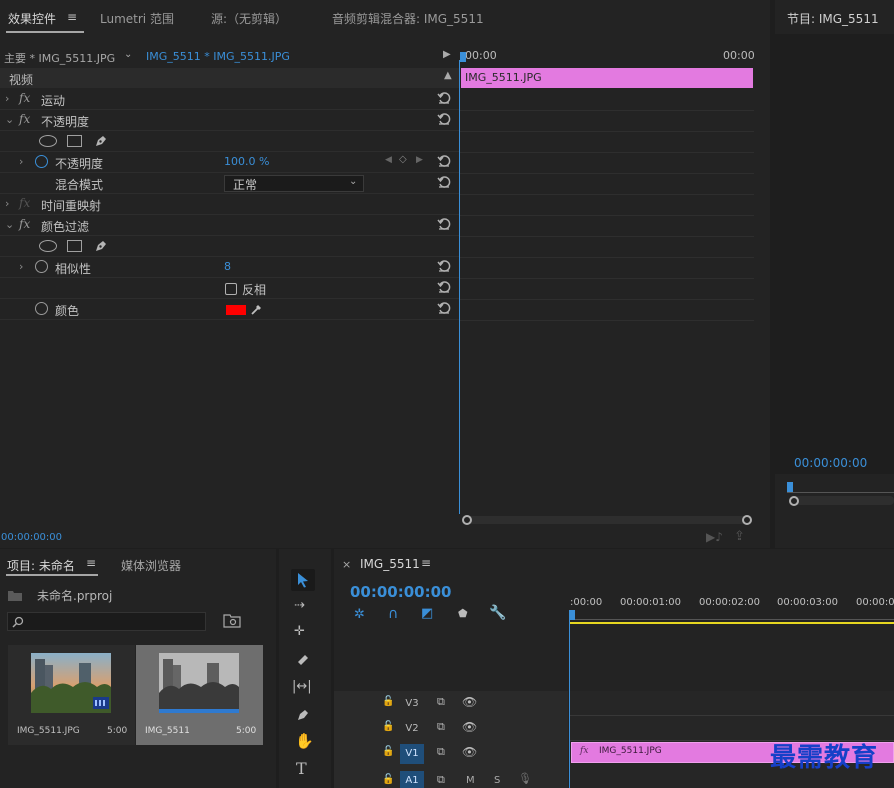 Image resolution: width=894 pixels, height=788 pixels. Describe the element at coordinates (32, 18) in the screenshot. I see `tab-effect-controls: 效果控件` at that location.